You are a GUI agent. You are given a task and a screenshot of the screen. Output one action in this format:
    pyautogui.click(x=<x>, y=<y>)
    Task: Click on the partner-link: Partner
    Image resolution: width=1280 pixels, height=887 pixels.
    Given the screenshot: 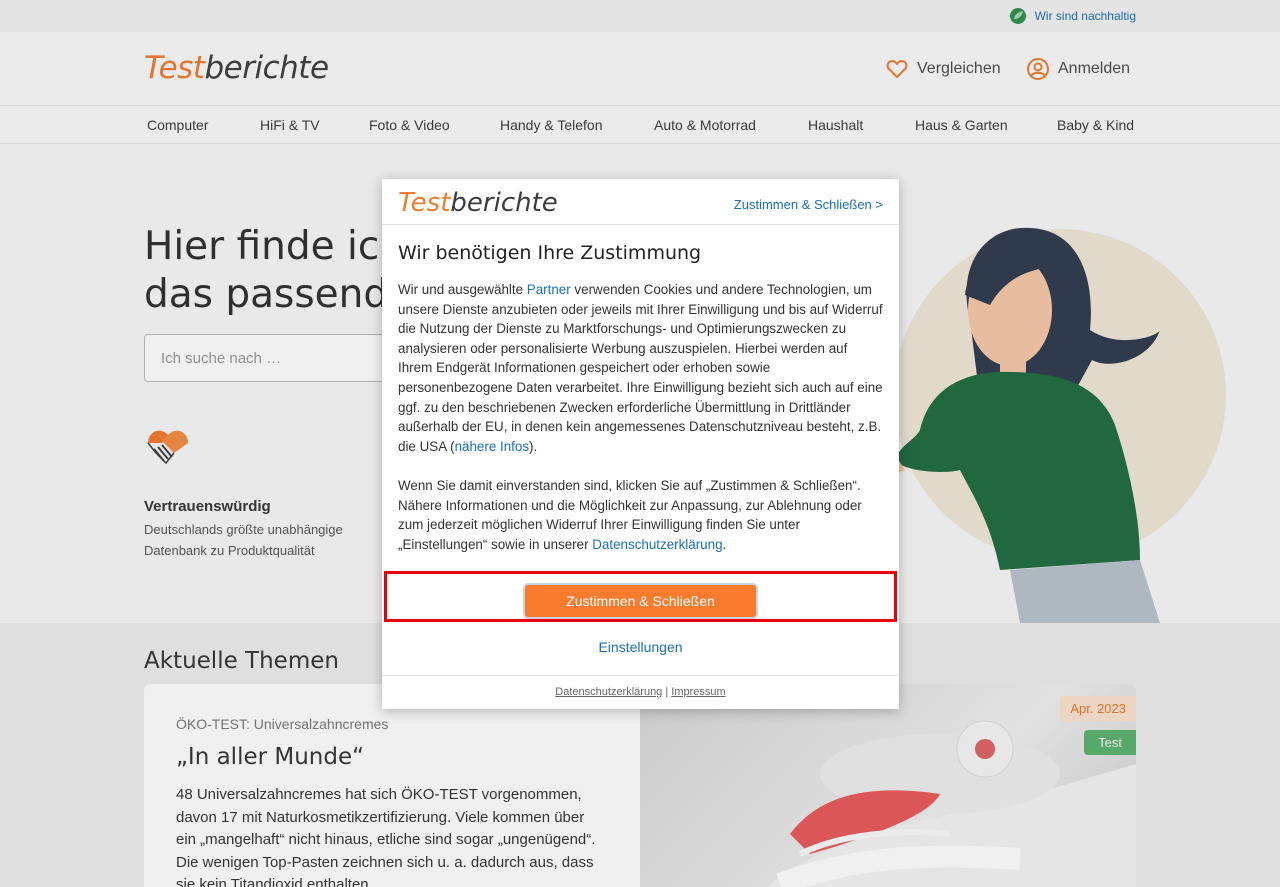 What is the action you would take?
    pyautogui.click(x=549, y=289)
    